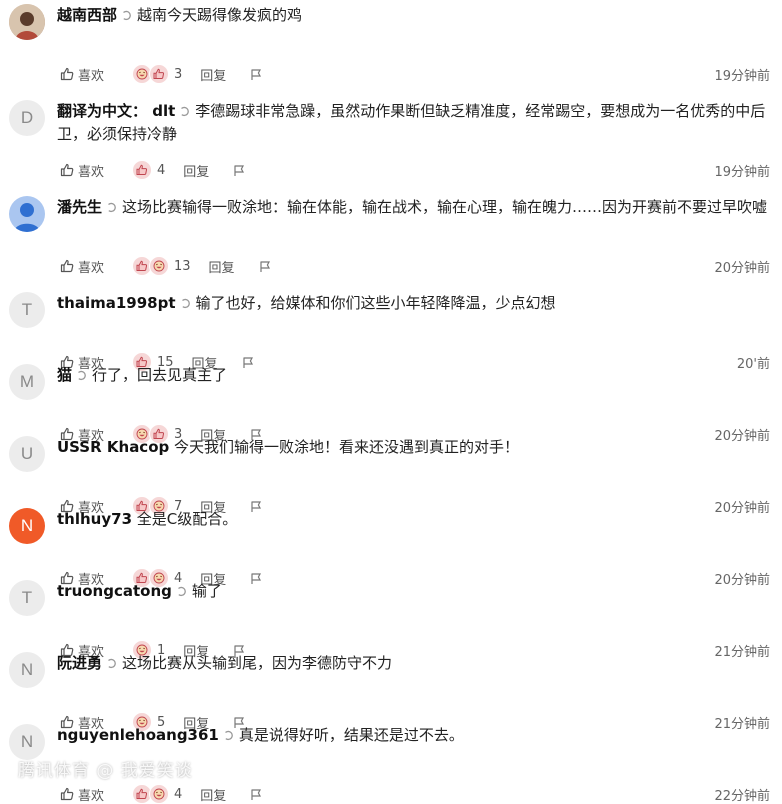  I want to click on comment-username: truongcatong, so click(114, 591).